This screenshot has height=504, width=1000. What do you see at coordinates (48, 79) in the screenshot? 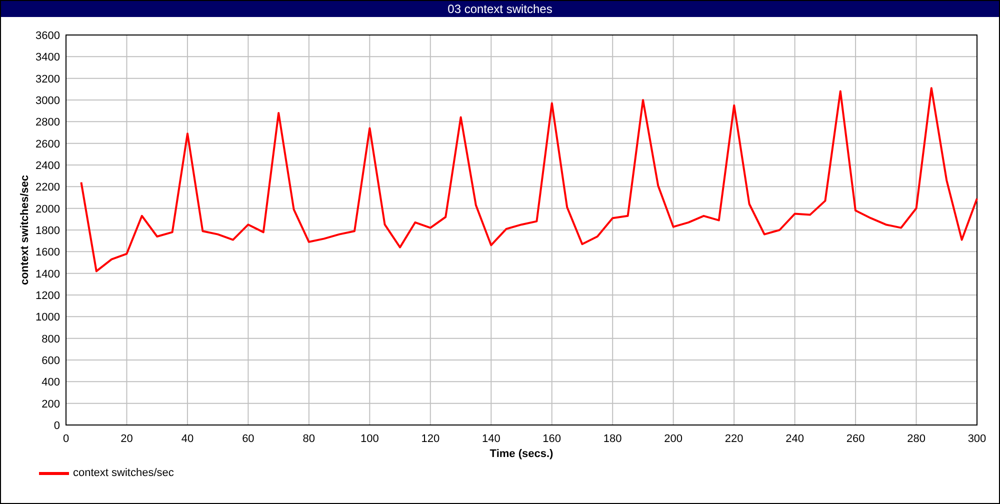
I see `y-tick-label: 3200` at bounding box center [48, 79].